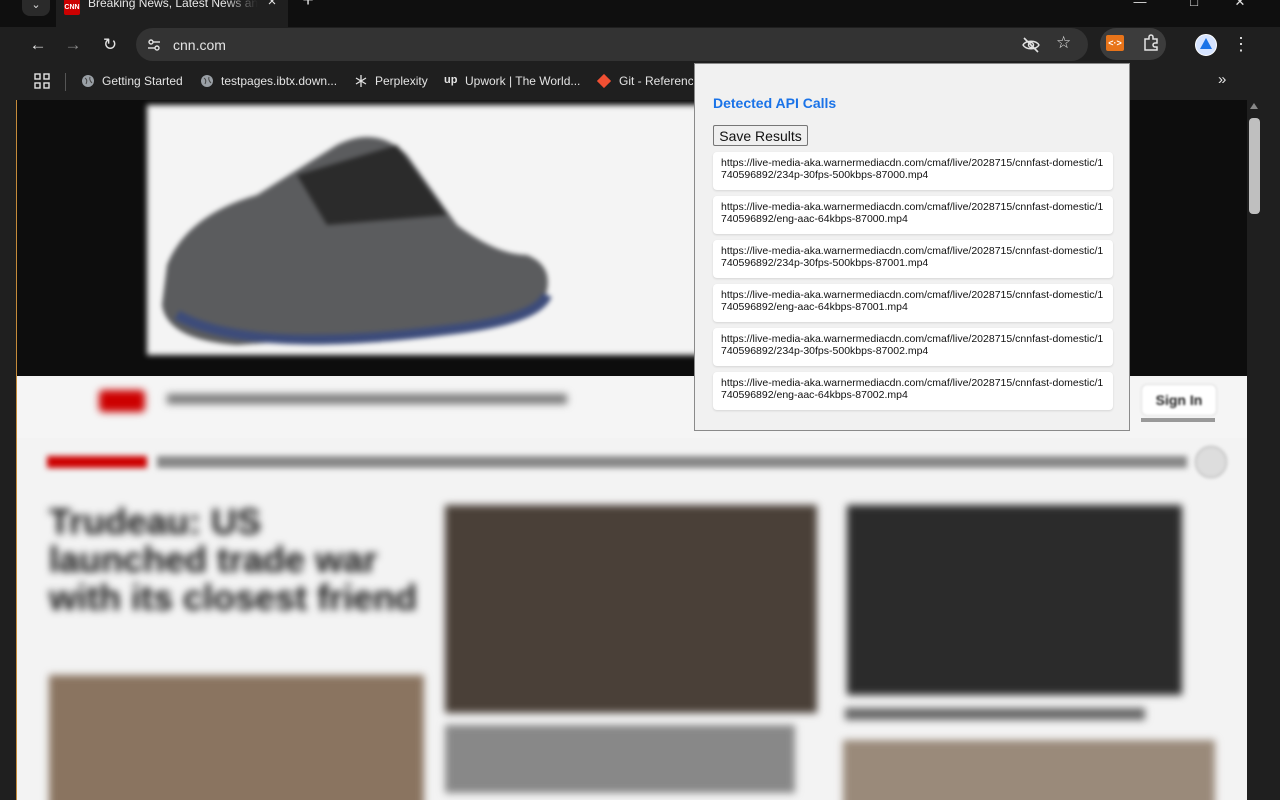 Image resolution: width=1280 pixels, height=800 pixels. I want to click on git-icon, so click(604, 81).